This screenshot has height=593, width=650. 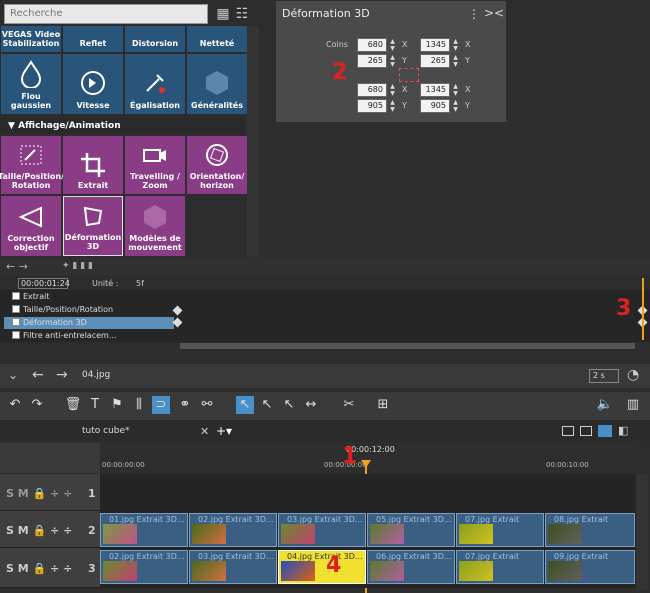 I want to click on clip: 08.jpg Extrait, so click(x=590, y=530).